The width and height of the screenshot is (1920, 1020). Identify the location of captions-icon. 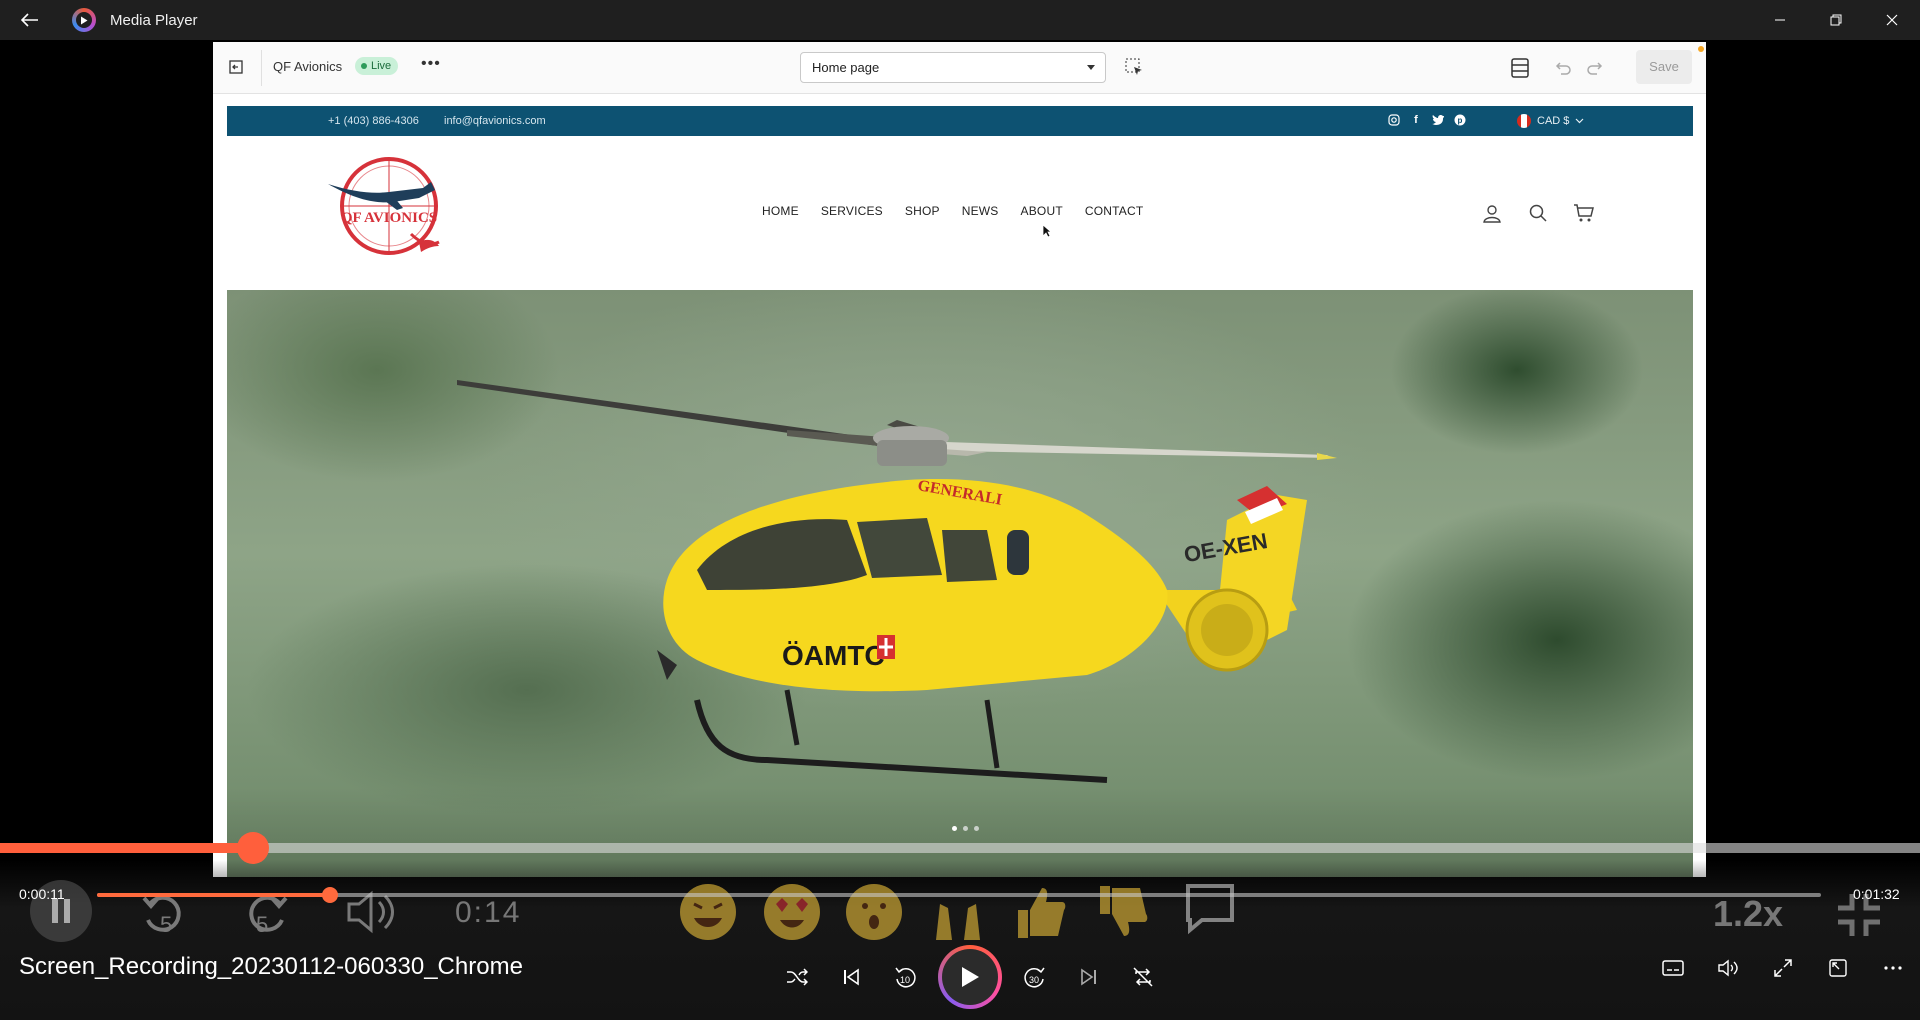
(1672, 968).